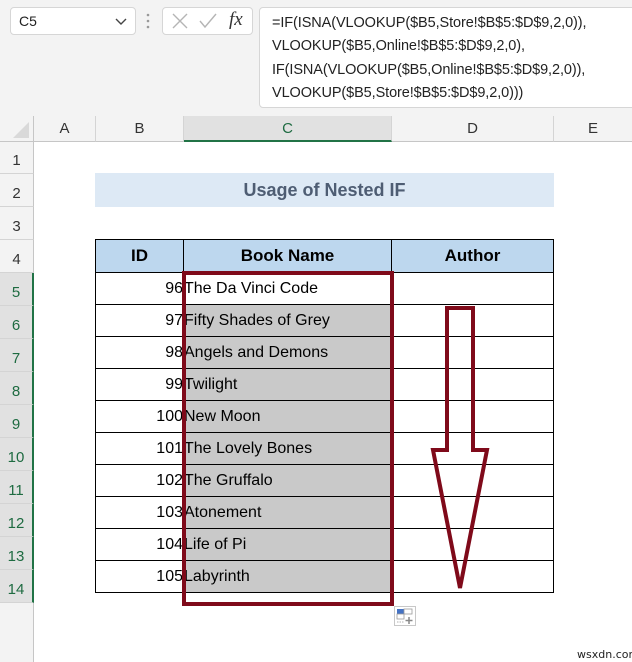  What do you see at coordinates (604, 654) in the screenshot?
I see `watermark: wsxdn.com` at bounding box center [604, 654].